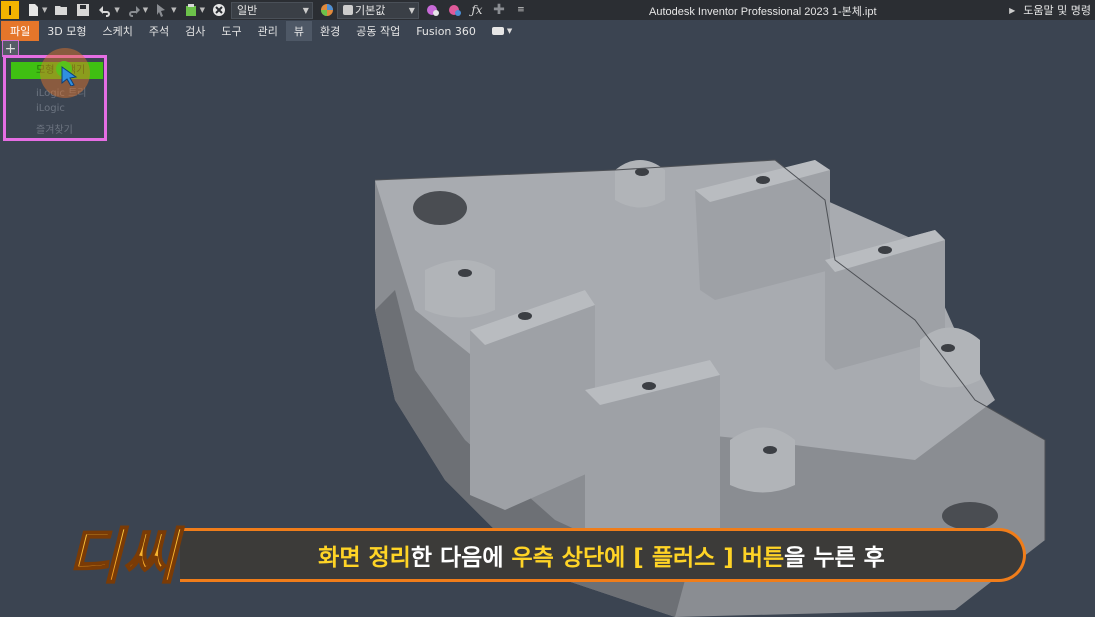 The width and height of the screenshot is (1095, 617). Describe the element at coordinates (648, 558) in the screenshot. I see `caption-part-3: 우측 상단에 [ 플러스 ] 버튼` at that location.